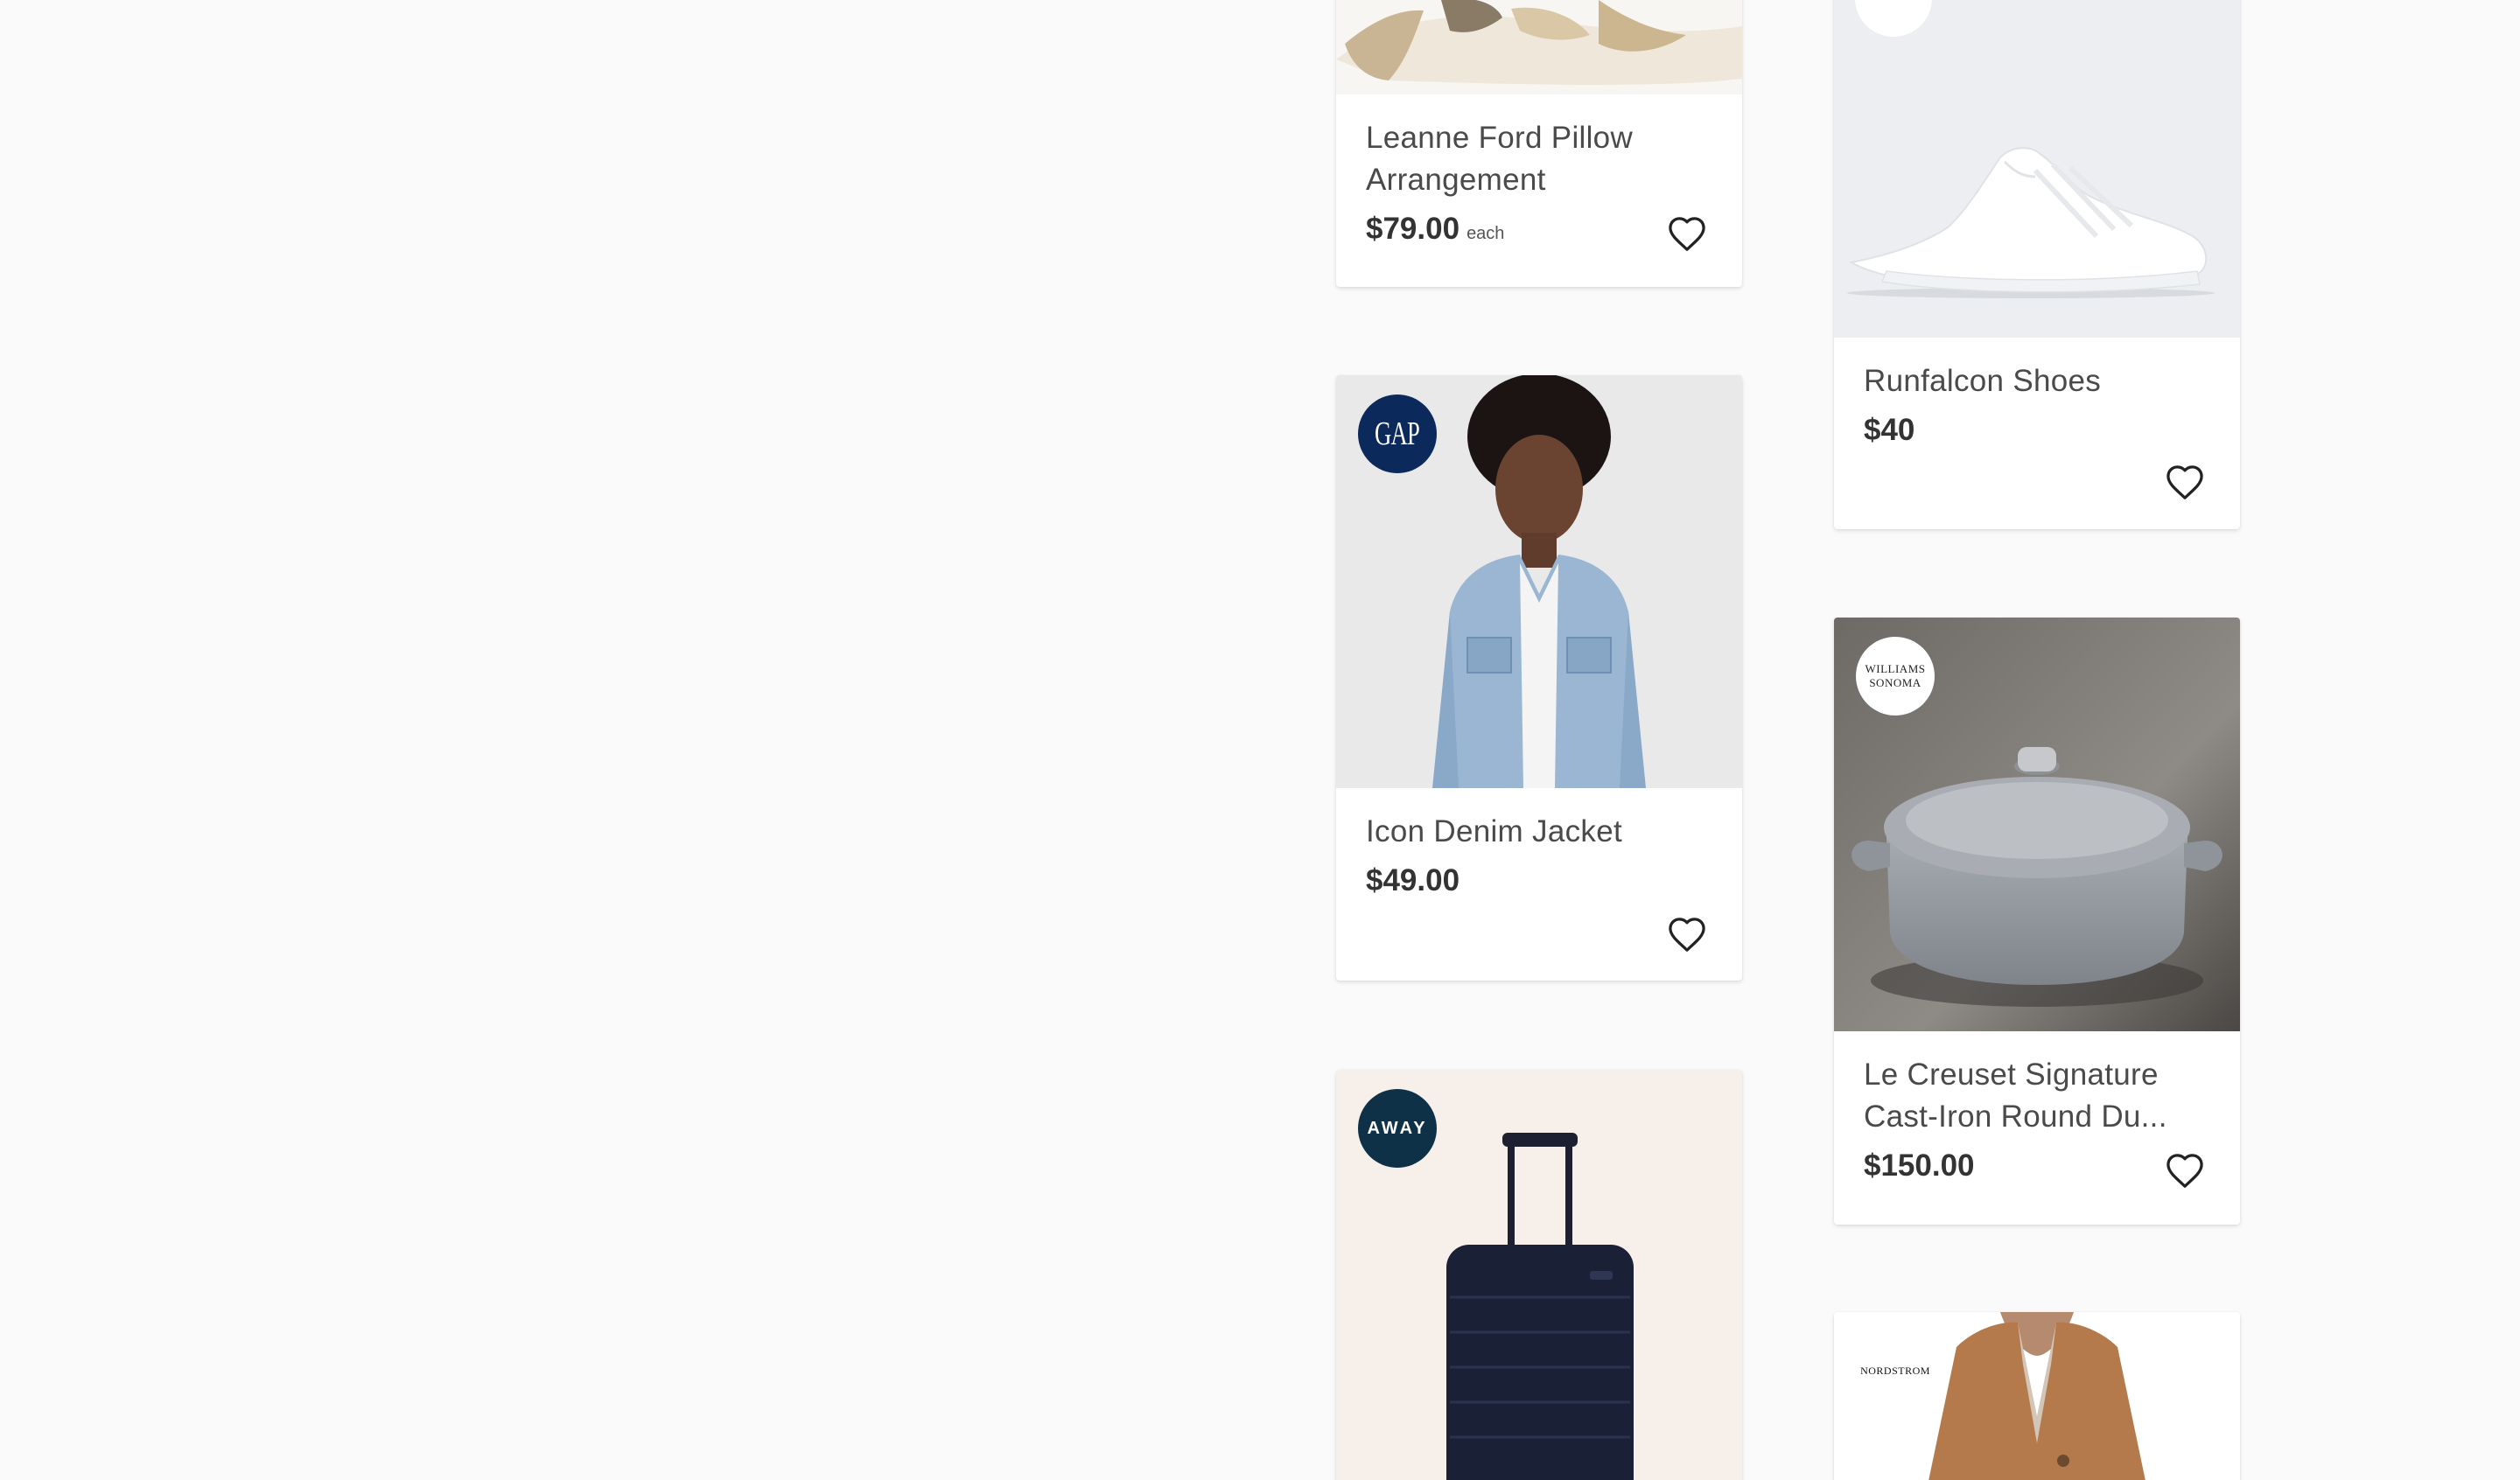 The image size is (2520, 1480). Describe the element at coordinates (1539, 581) in the screenshot. I see `product-image-denim-jacket: GAP` at that location.